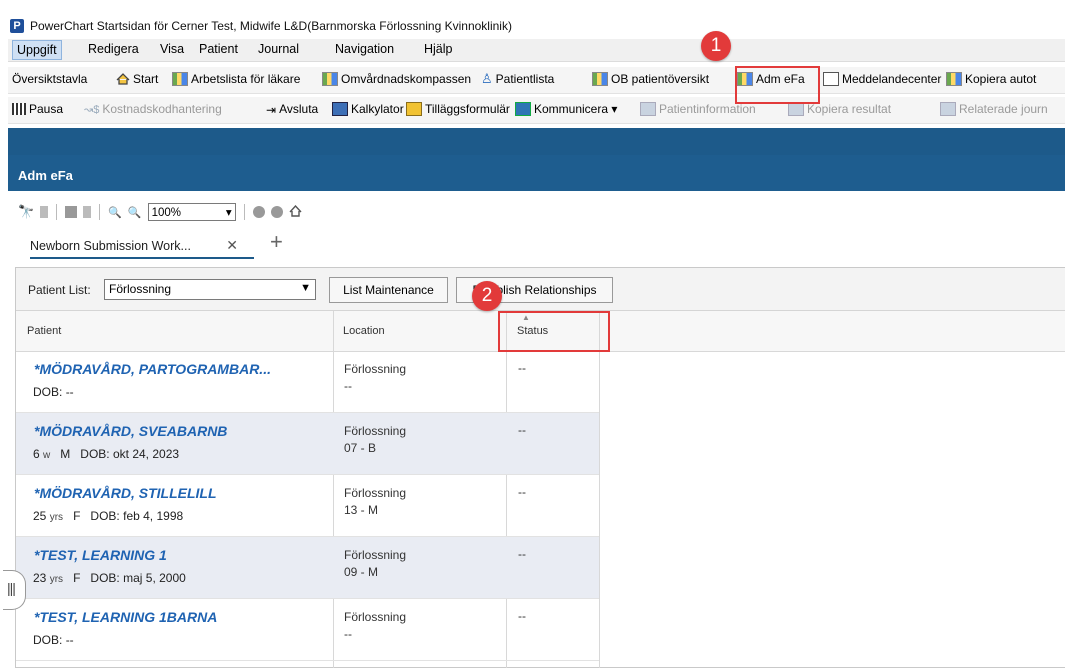 This screenshot has height=668, width=1065. What do you see at coordinates (44, 331) in the screenshot?
I see `column-header-patient: Patient` at bounding box center [44, 331].